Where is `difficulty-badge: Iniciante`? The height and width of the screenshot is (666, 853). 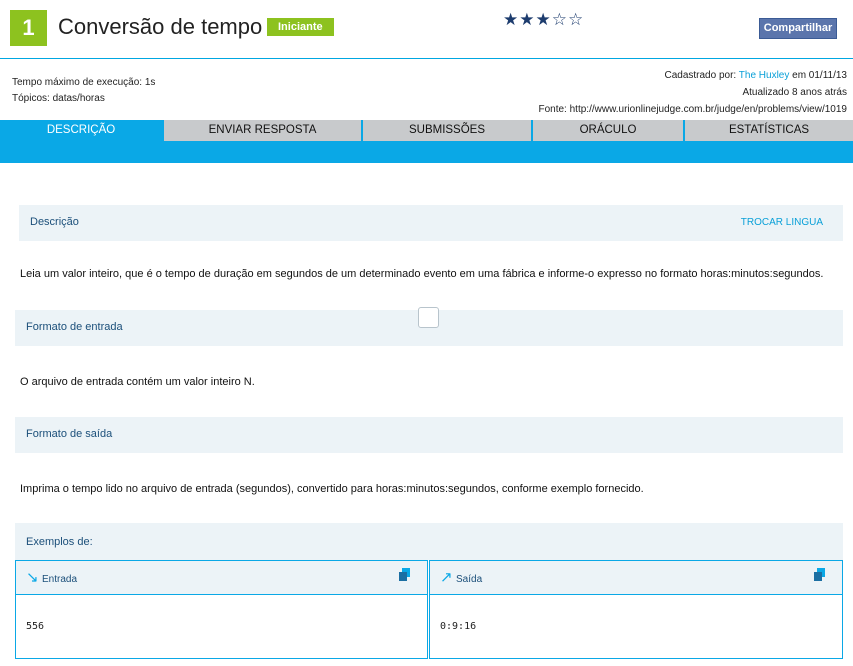
difficulty-badge: Iniciante is located at coordinates (300, 27).